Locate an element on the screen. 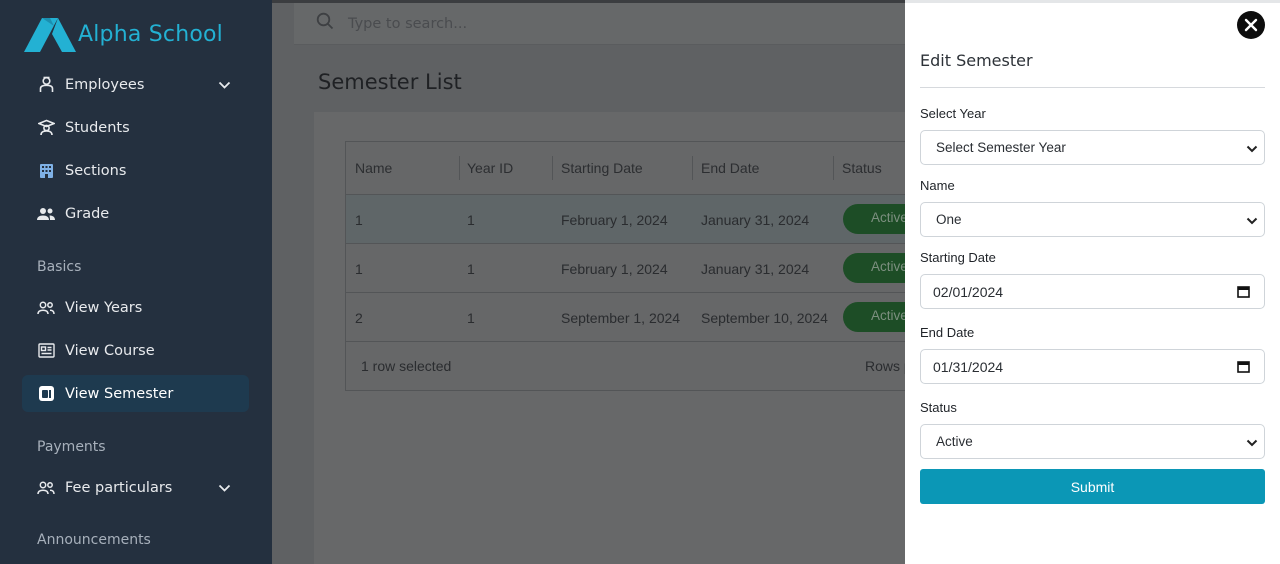  section-announcements: Announcements is located at coordinates (94, 540).